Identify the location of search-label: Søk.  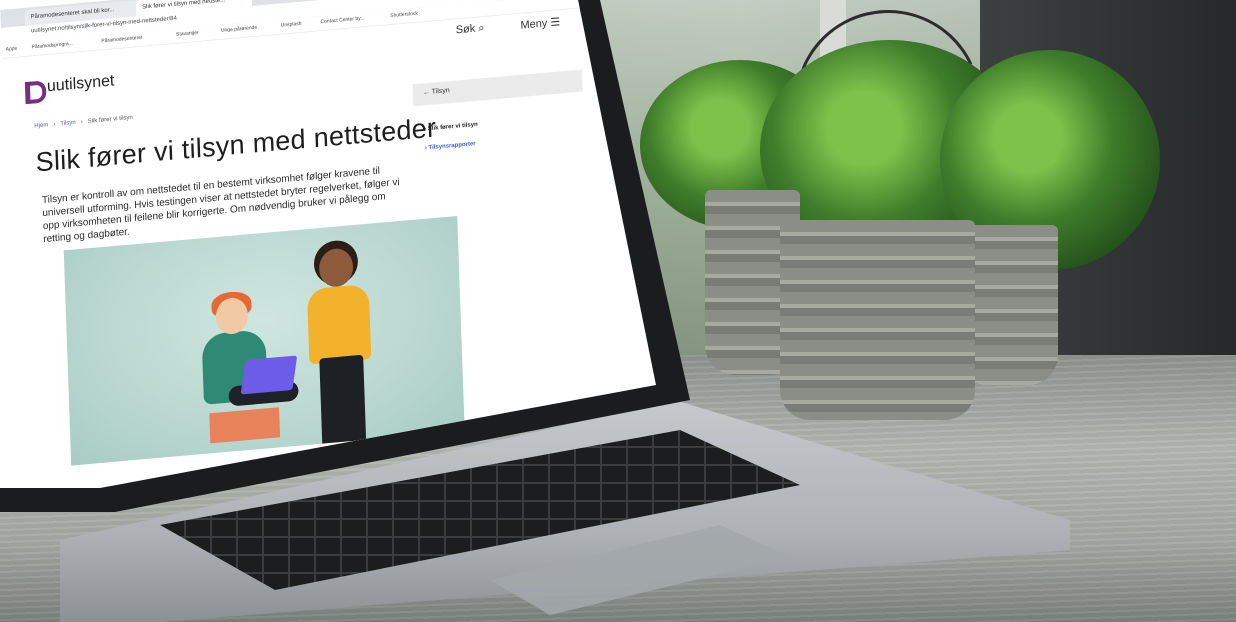
(465, 29).